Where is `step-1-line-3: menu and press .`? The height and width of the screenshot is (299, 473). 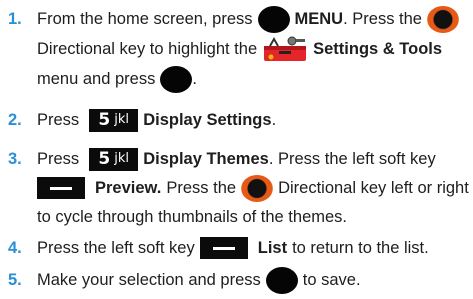 step-1-line-3: menu and press . is located at coordinates (117, 79).